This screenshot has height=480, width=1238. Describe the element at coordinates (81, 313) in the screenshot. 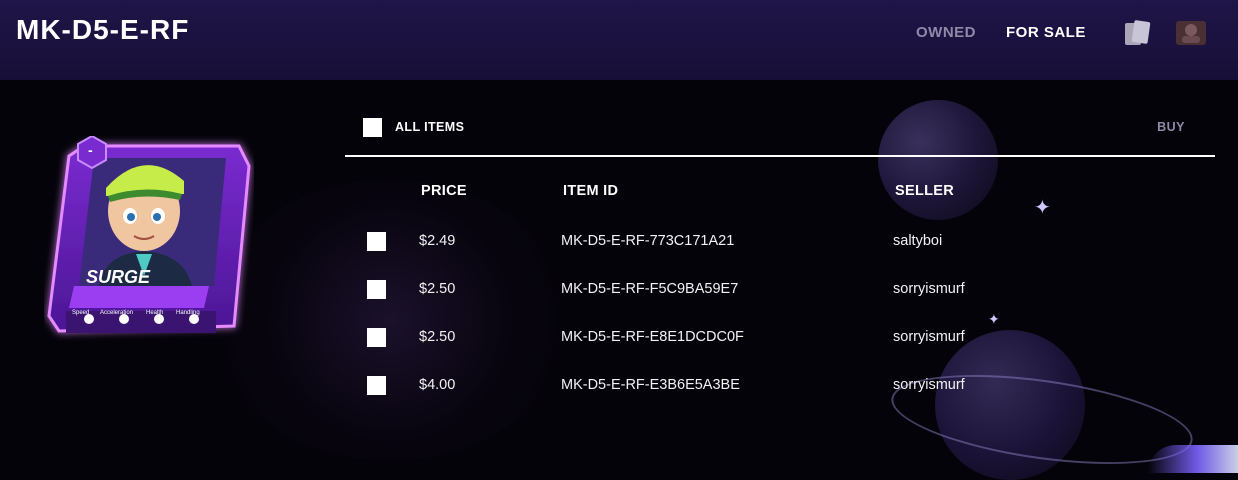

I see `stat-speed-label: Speed` at that location.